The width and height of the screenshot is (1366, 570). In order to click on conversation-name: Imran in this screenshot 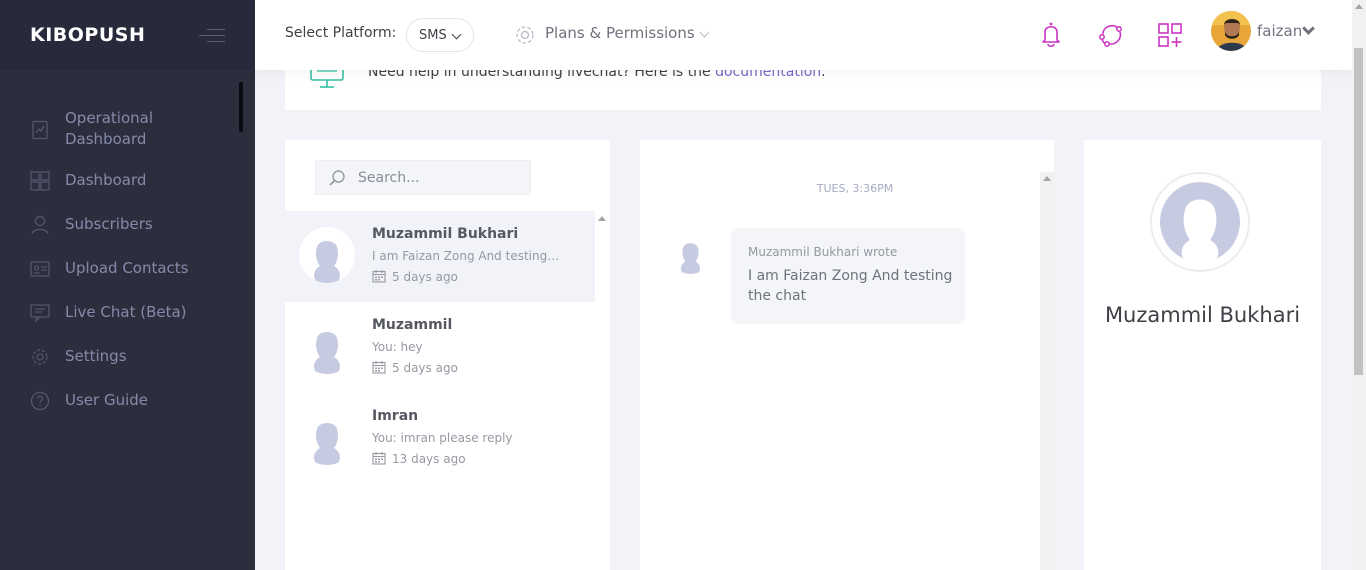, I will do `click(395, 416)`.